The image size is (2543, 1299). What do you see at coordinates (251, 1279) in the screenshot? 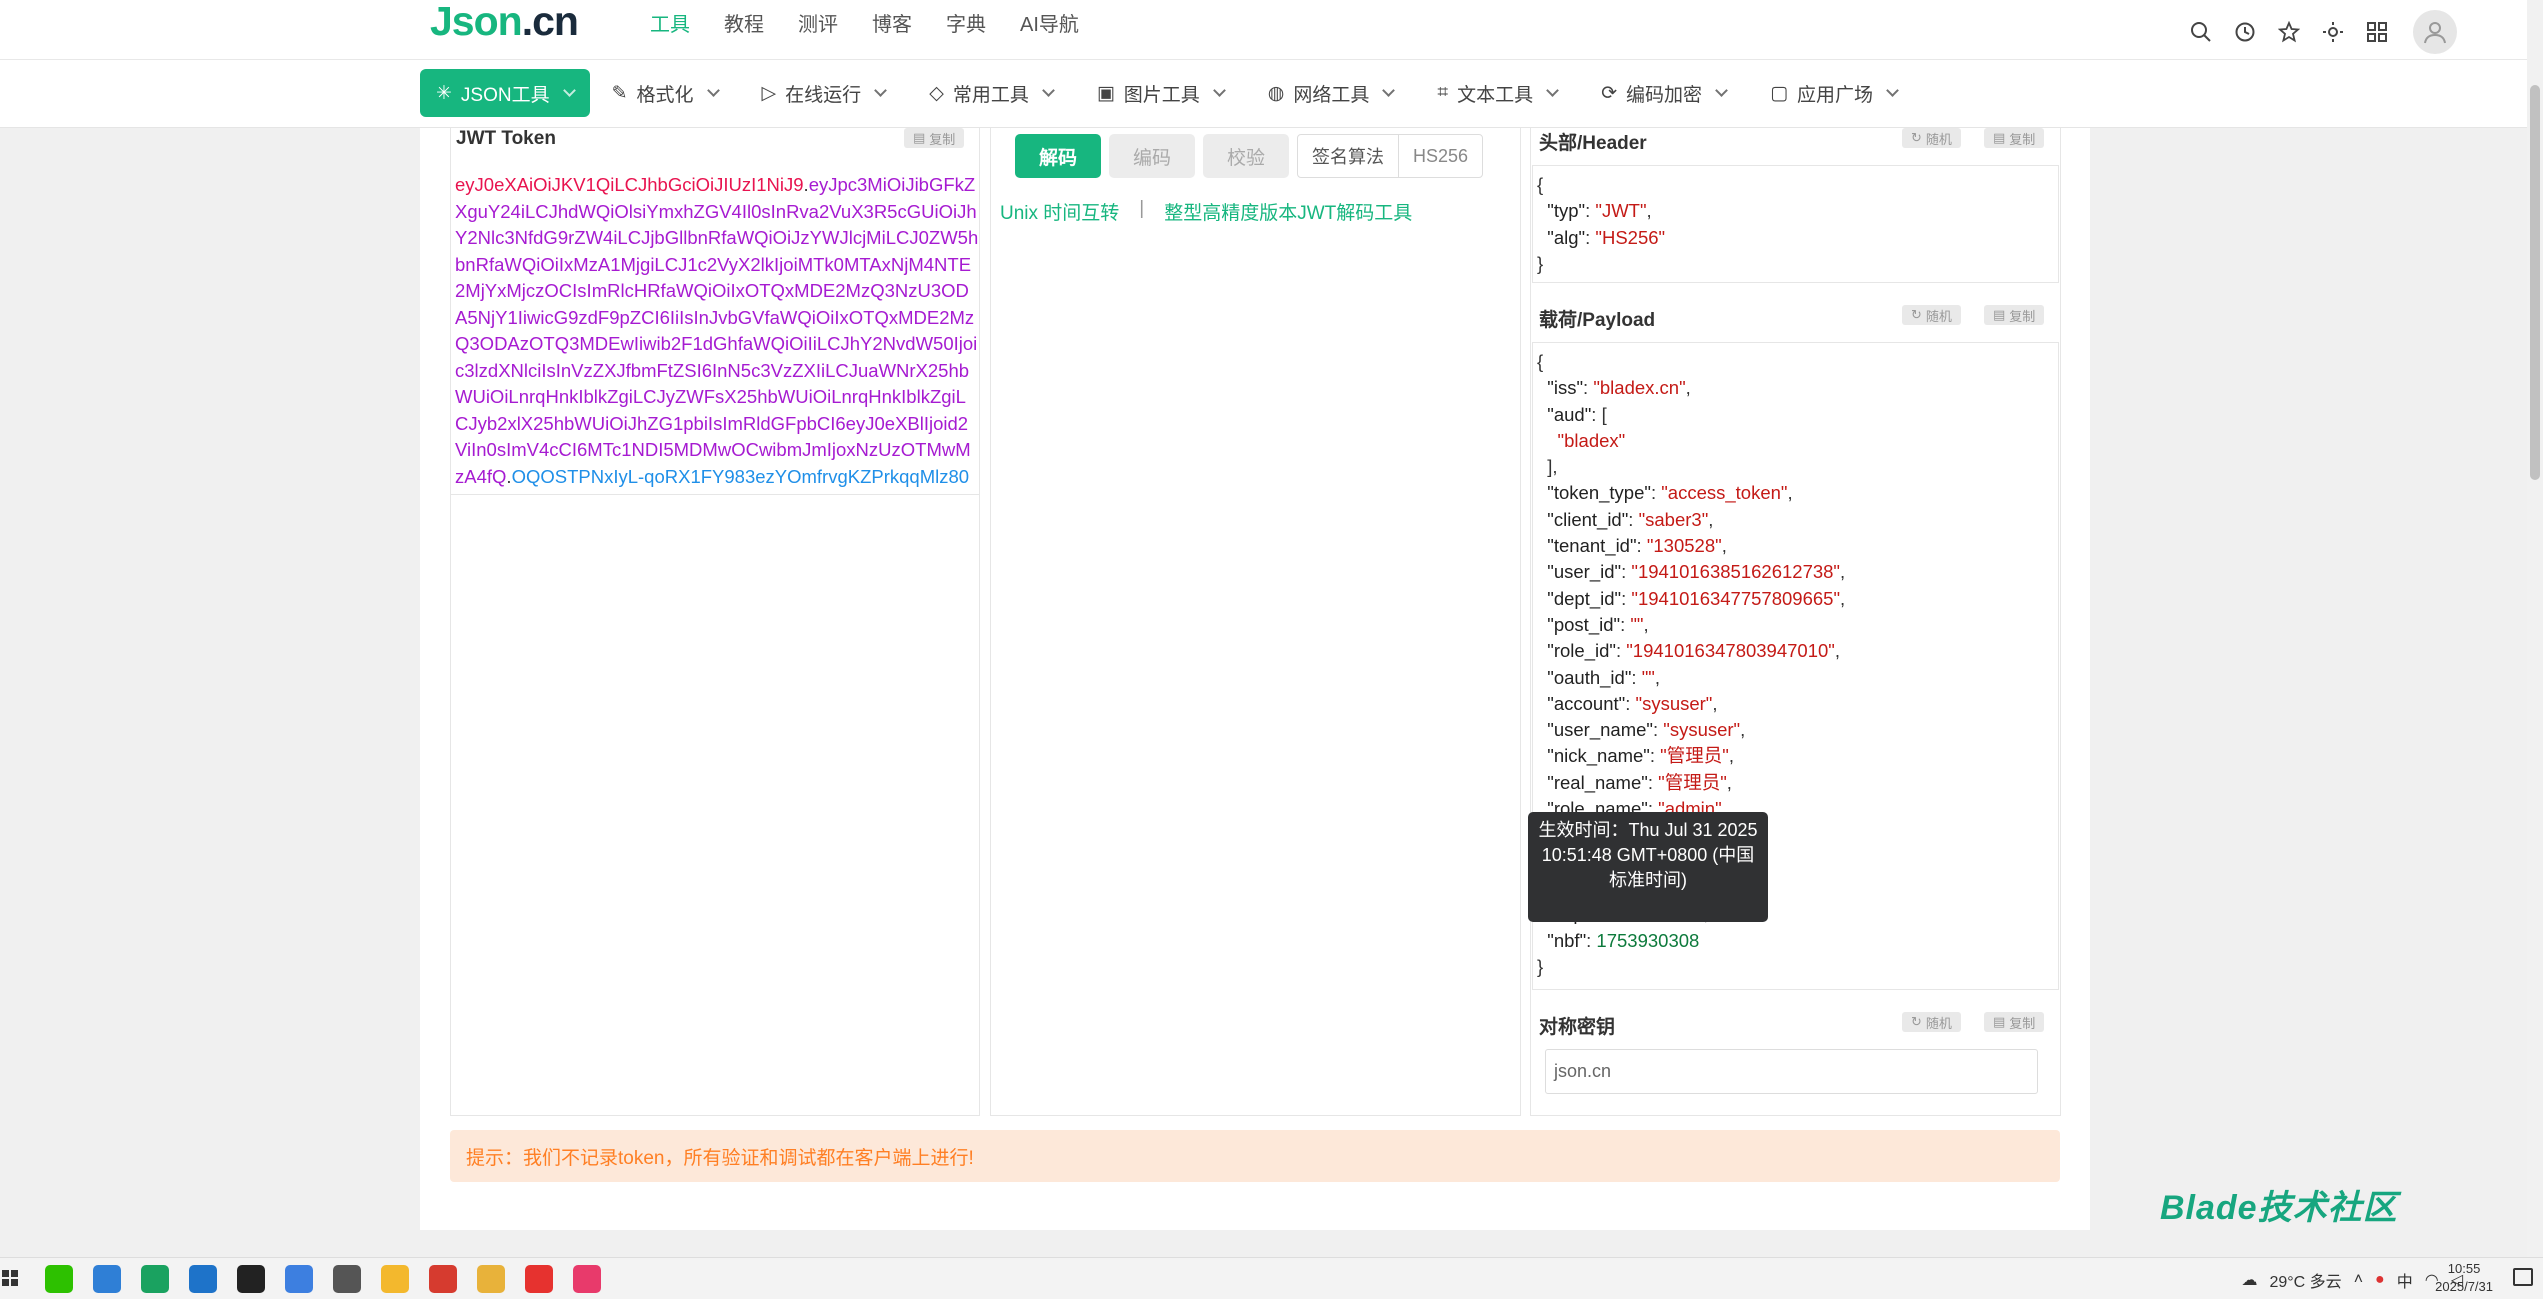
I see `jetbrains-icon` at bounding box center [251, 1279].